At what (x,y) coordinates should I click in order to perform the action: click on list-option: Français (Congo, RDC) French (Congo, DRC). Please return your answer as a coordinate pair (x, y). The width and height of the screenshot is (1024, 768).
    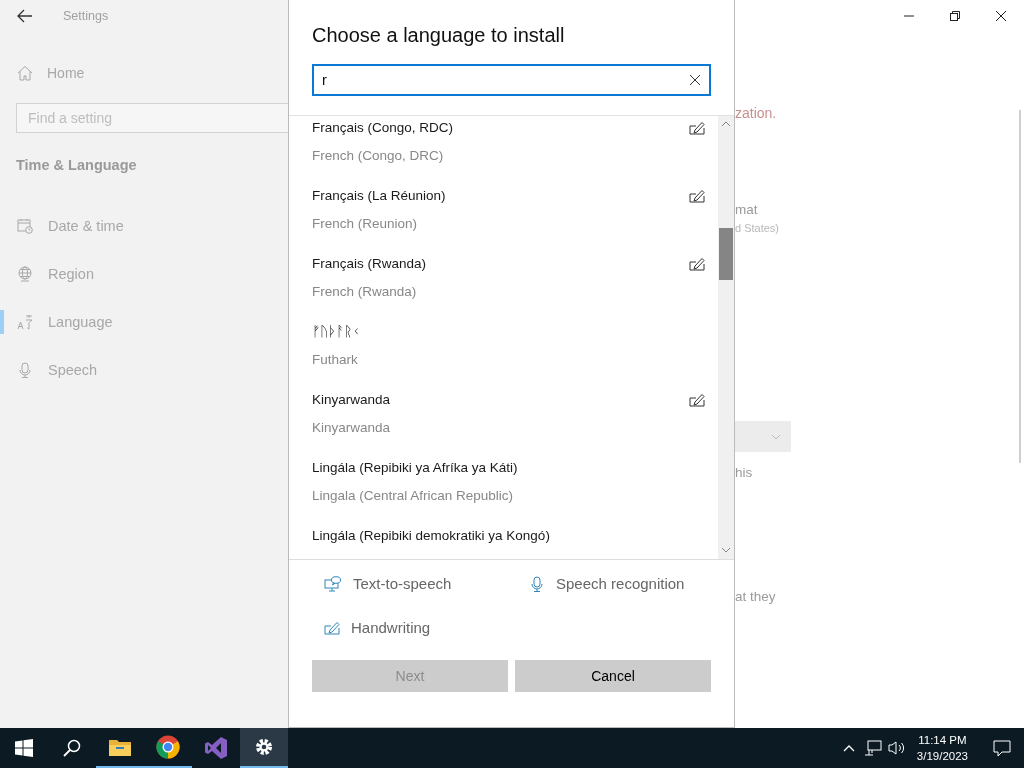
    Looking at the image, I should click on (503, 150).